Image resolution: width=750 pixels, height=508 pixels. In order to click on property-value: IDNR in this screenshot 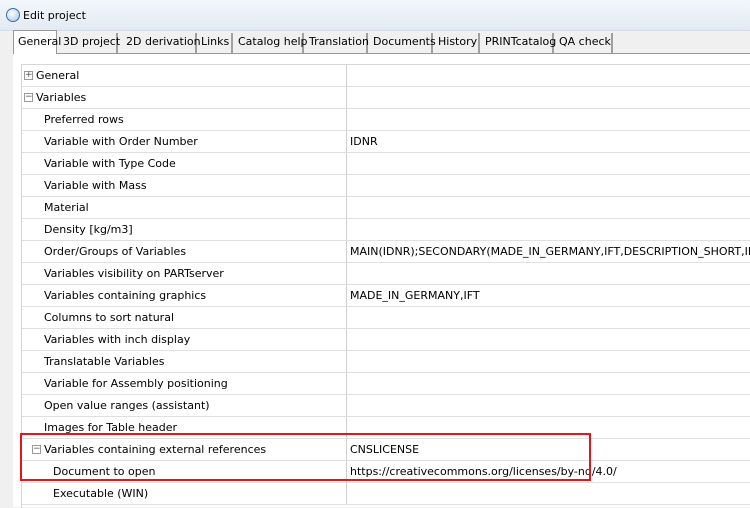, I will do `click(550, 141)`.